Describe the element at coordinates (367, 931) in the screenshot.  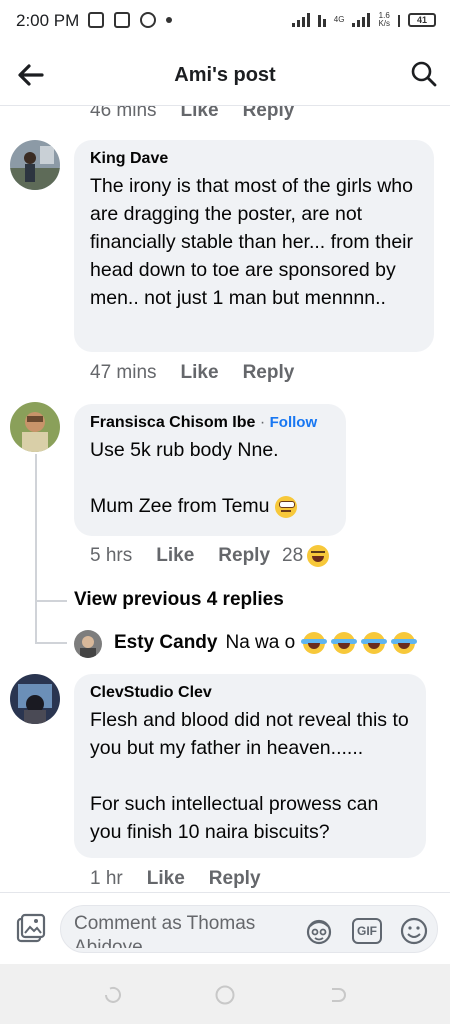
I see `gif-button: GIF` at that location.